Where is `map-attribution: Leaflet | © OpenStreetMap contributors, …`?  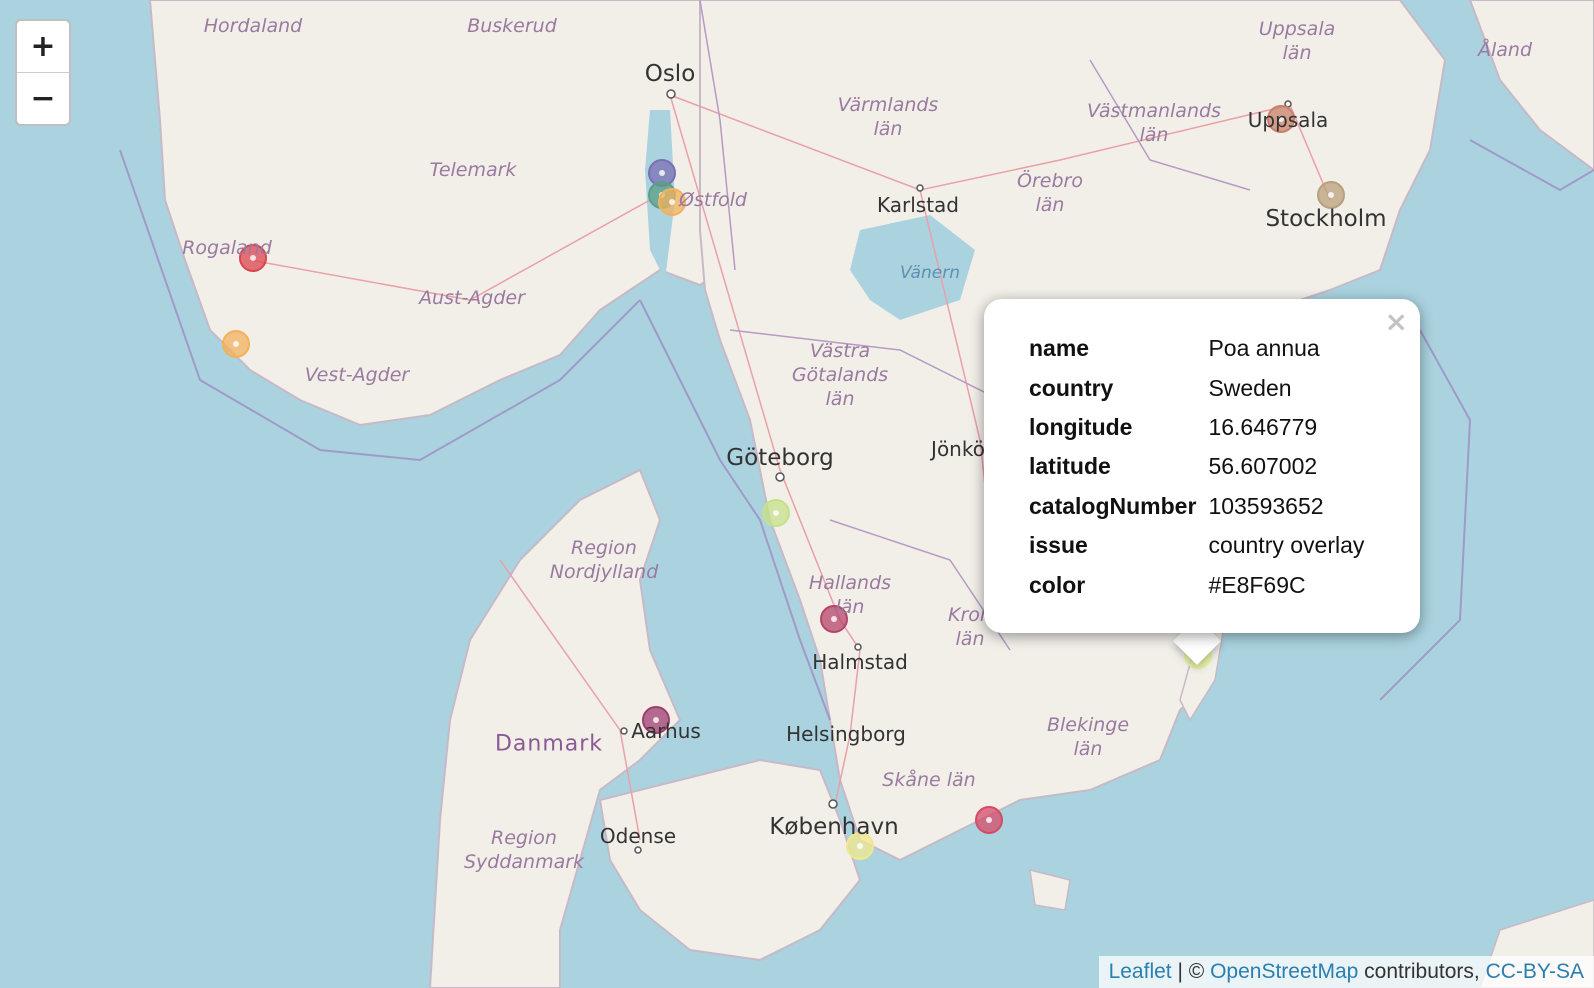 map-attribution: Leaflet | © OpenStreetMap contributors, … is located at coordinates (1346, 972).